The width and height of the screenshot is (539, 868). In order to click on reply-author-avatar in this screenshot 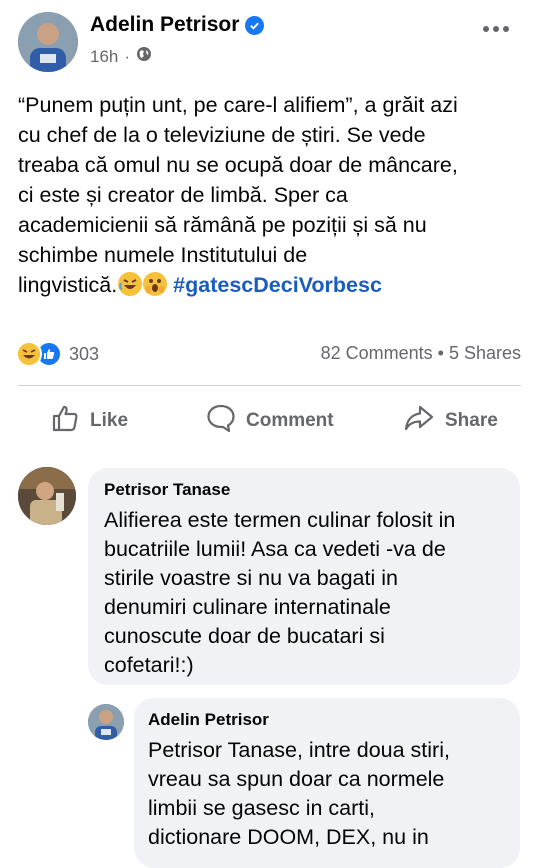, I will do `click(106, 722)`.